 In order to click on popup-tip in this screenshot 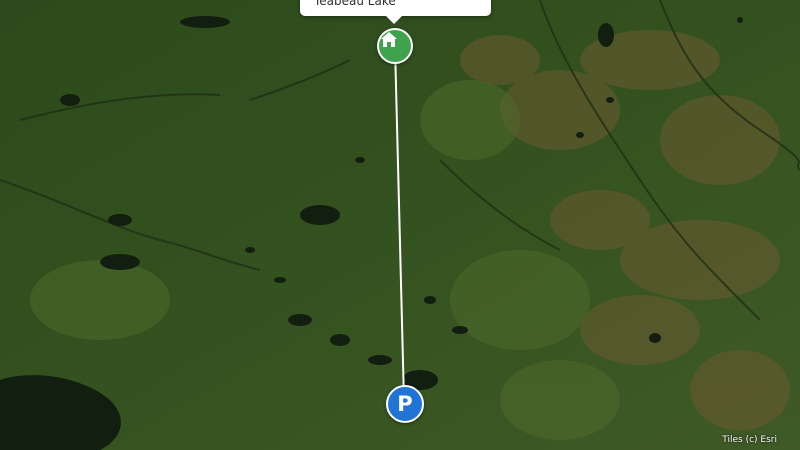, I will do `click(394, 20)`.